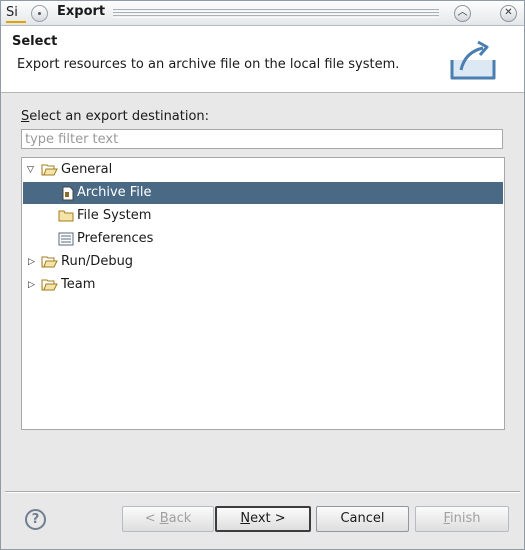  Describe the element at coordinates (114, 192) in the screenshot. I see `tree-item-label: Archive File` at that location.